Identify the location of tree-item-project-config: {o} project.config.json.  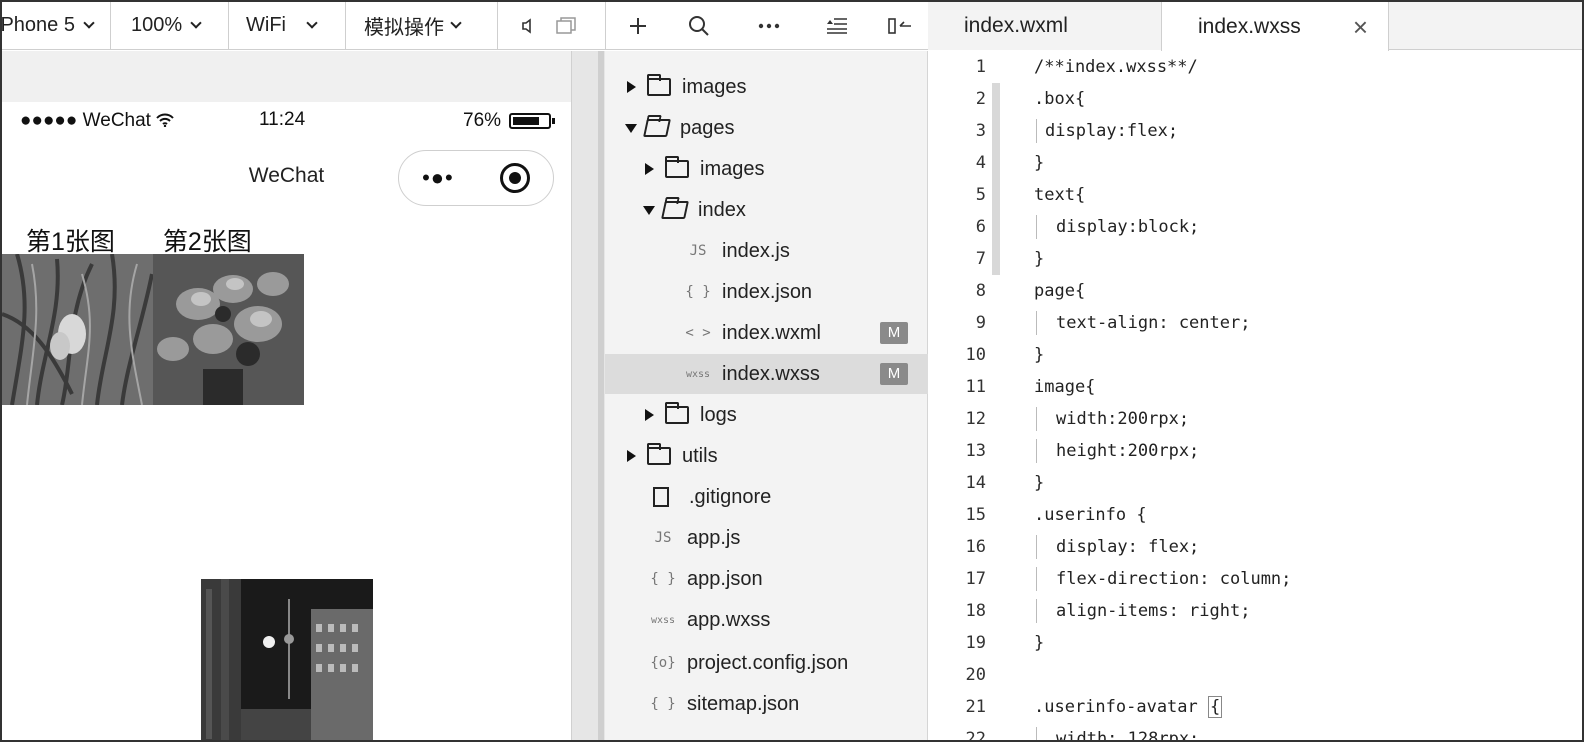
(766, 663).